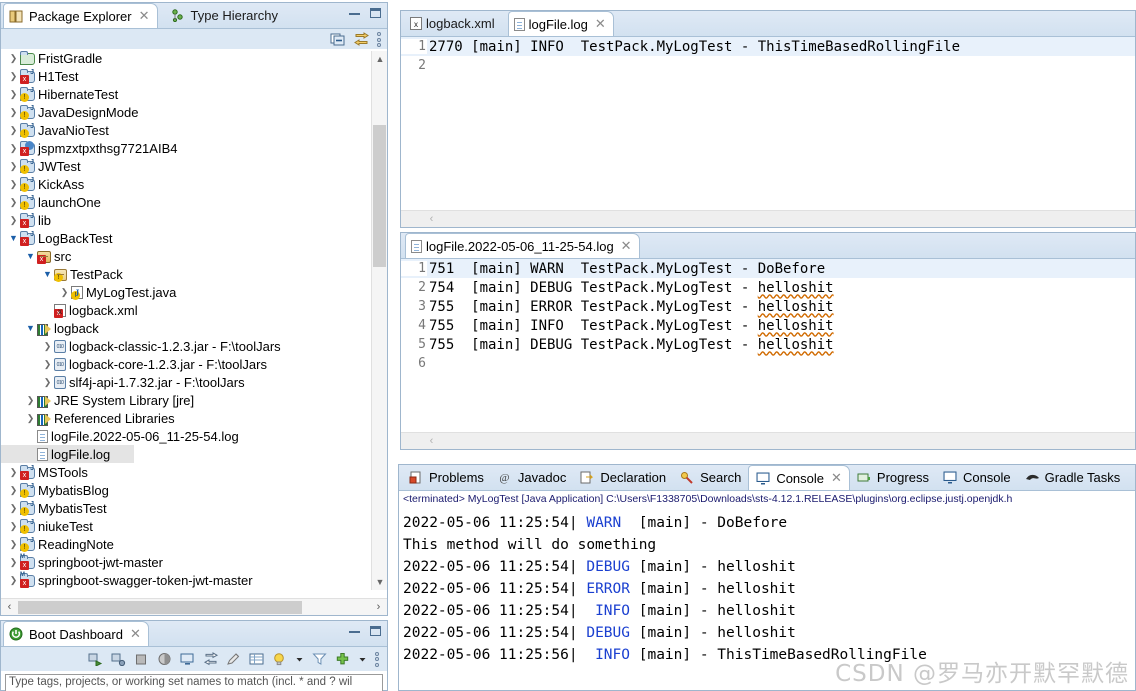 The image size is (1136, 691). Describe the element at coordinates (194, 544) in the screenshot. I see `tree-item: ❯ J! ReadingNote` at that location.